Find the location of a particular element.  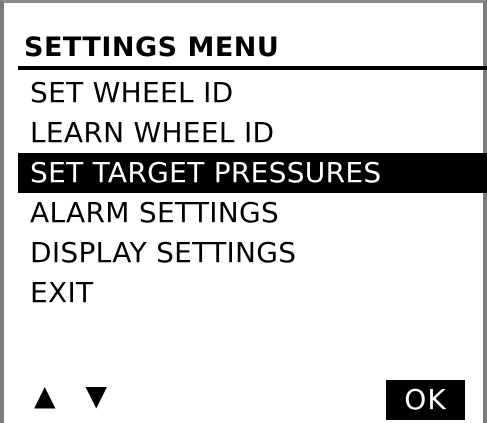

title-divider is located at coordinates (252, 68).